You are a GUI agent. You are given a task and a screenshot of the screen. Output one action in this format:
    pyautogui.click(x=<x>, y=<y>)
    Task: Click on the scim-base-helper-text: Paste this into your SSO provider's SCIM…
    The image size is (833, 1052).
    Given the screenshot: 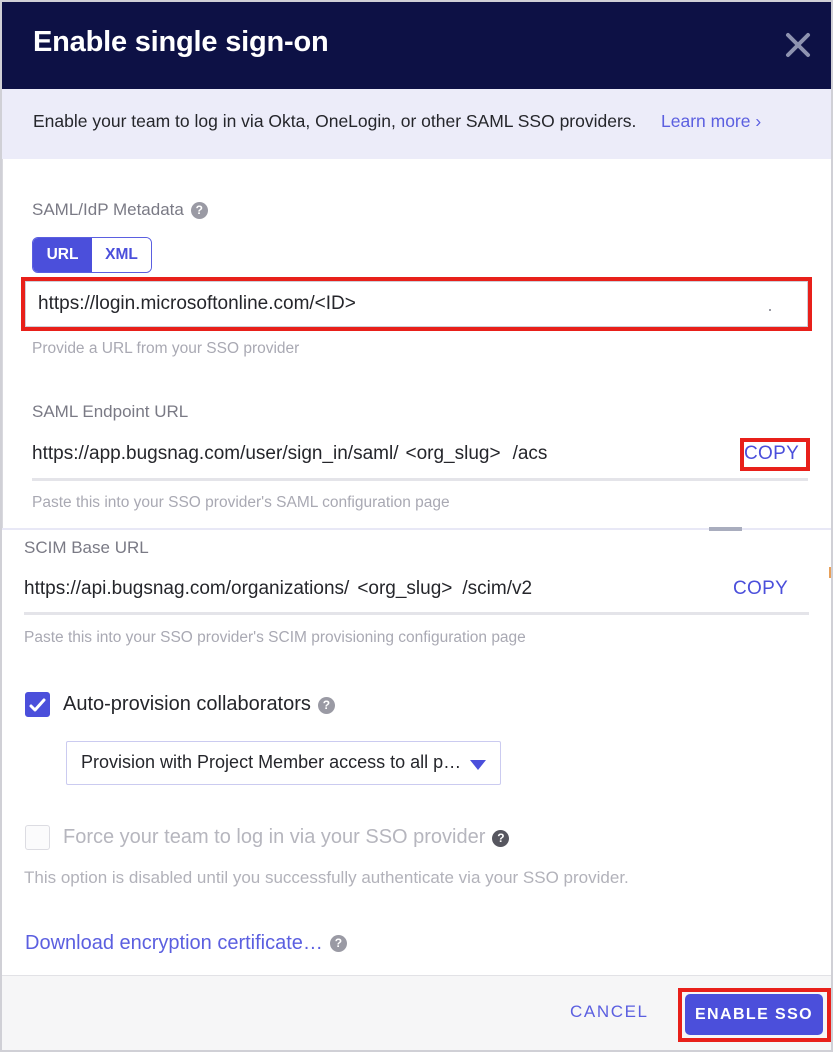 What is the action you would take?
    pyautogui.click(x=275, y=637)
    